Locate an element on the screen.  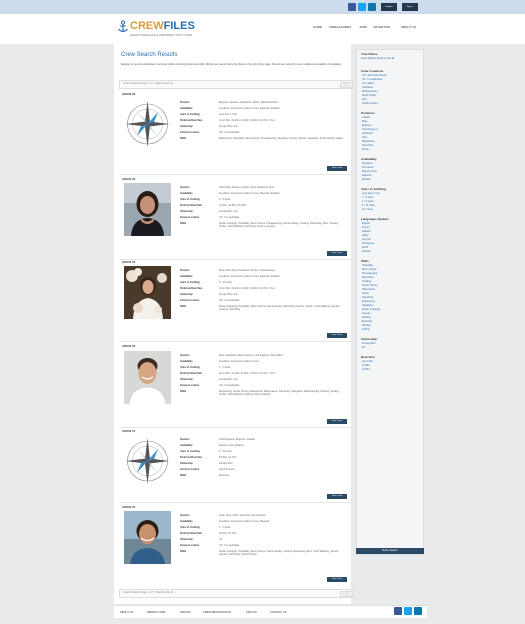
filter-option: Navigation is located at coordinates (367, 305).